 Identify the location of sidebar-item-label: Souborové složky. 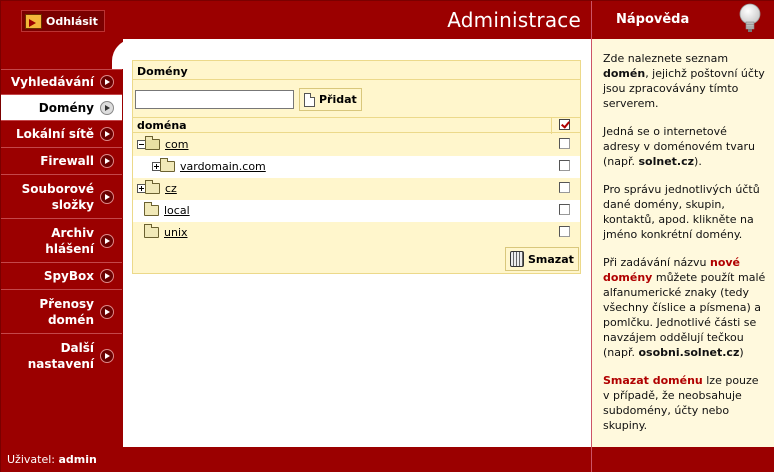
(57, 196).